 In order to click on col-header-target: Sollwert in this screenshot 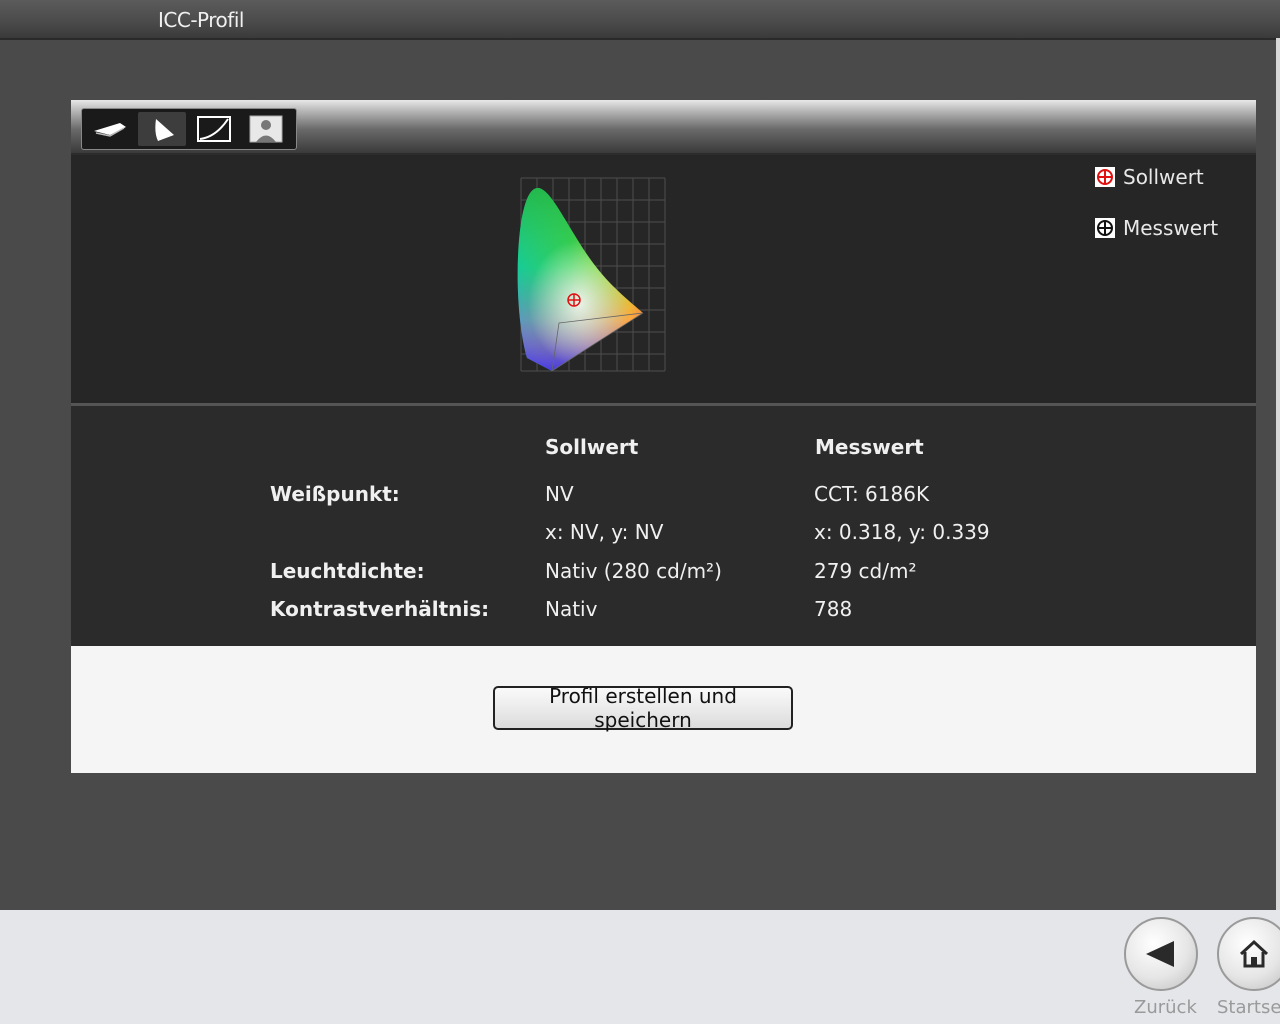, I will do `click(592, 447)`.